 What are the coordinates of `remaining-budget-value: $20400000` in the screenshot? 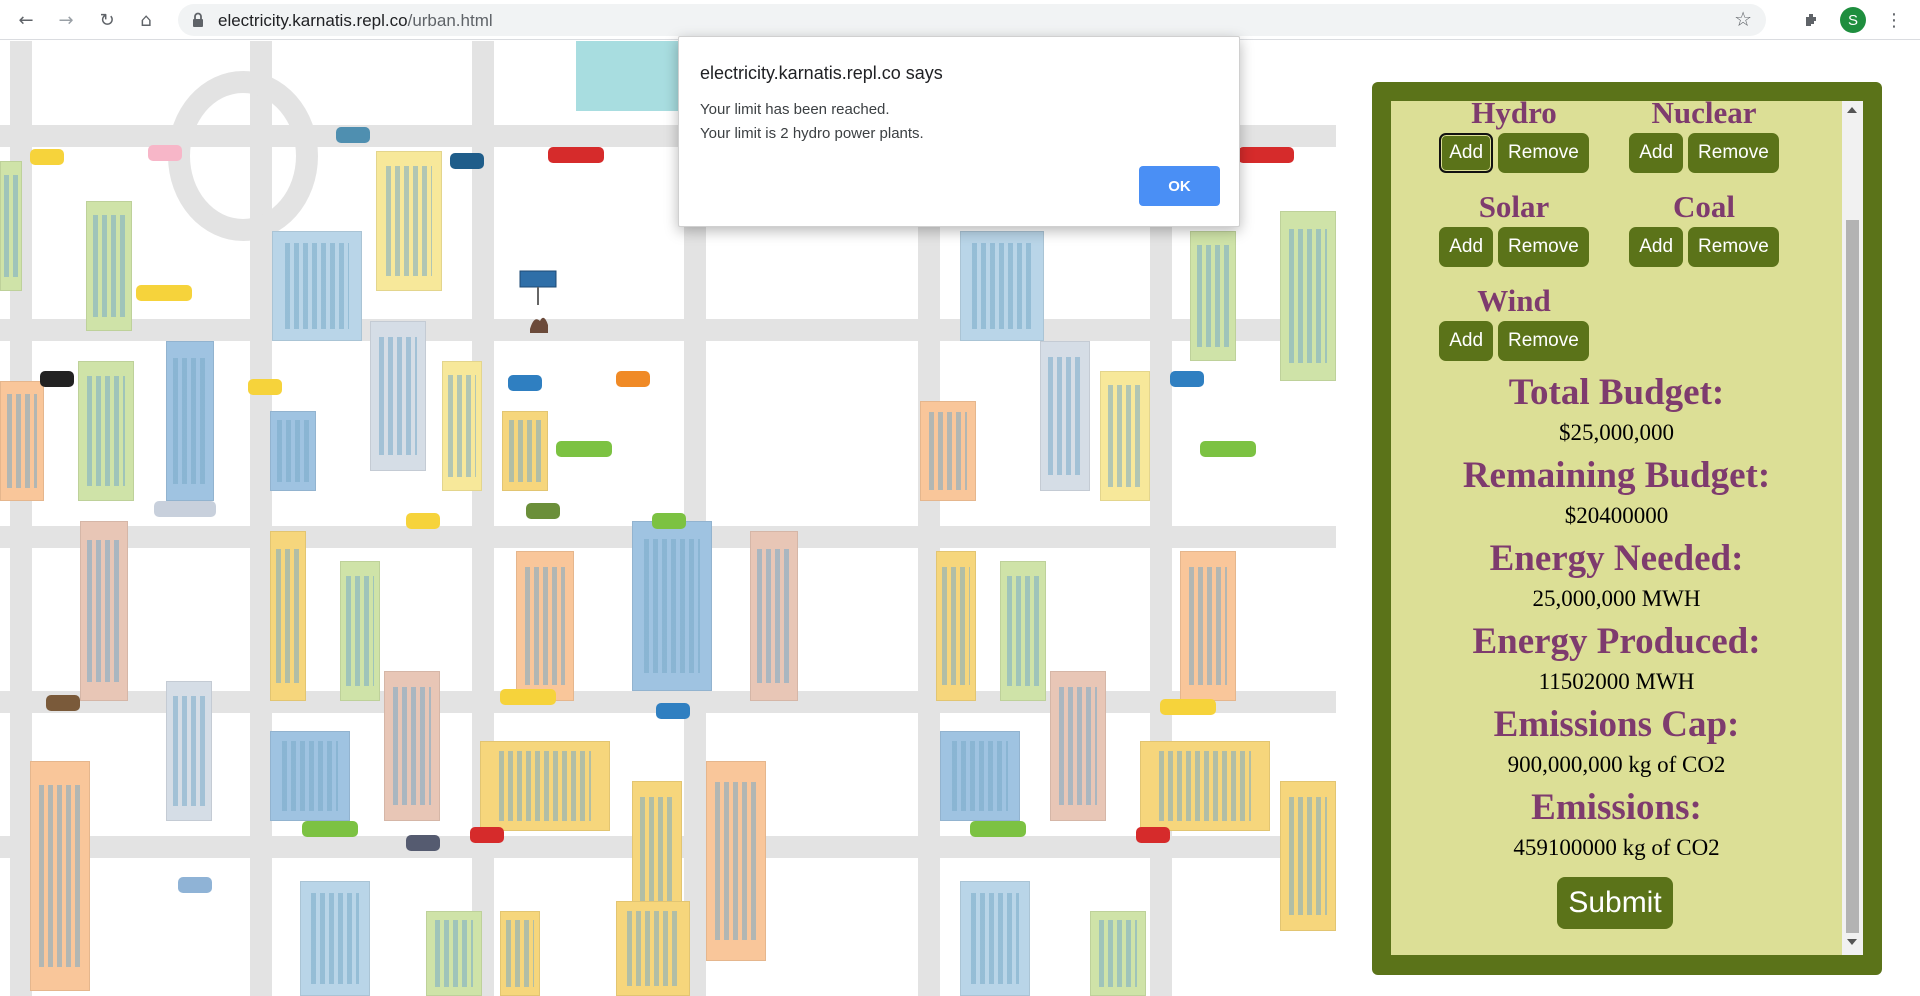 It's located at (1616, 515).